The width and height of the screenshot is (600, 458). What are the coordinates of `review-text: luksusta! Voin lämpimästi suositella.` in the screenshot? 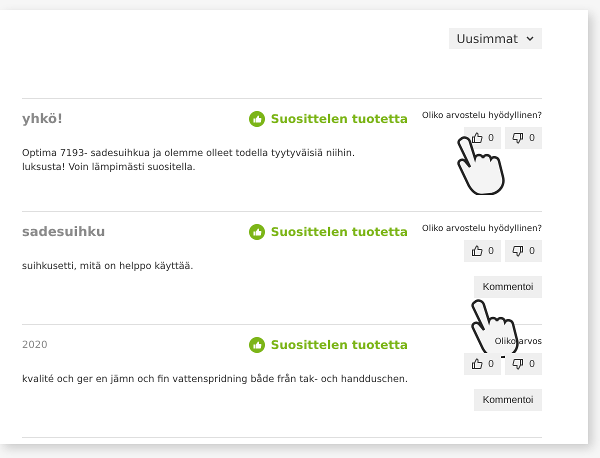 It's located at (109, 168).